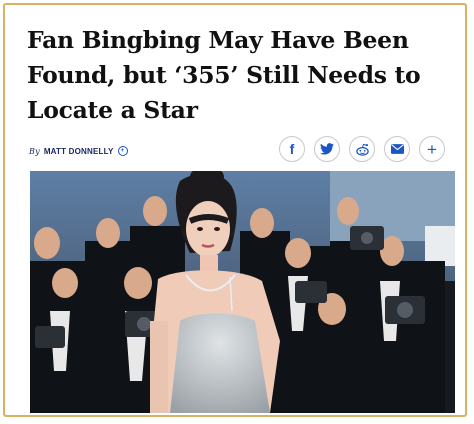  I want to click on more-share-button: +, so click(432, 149).